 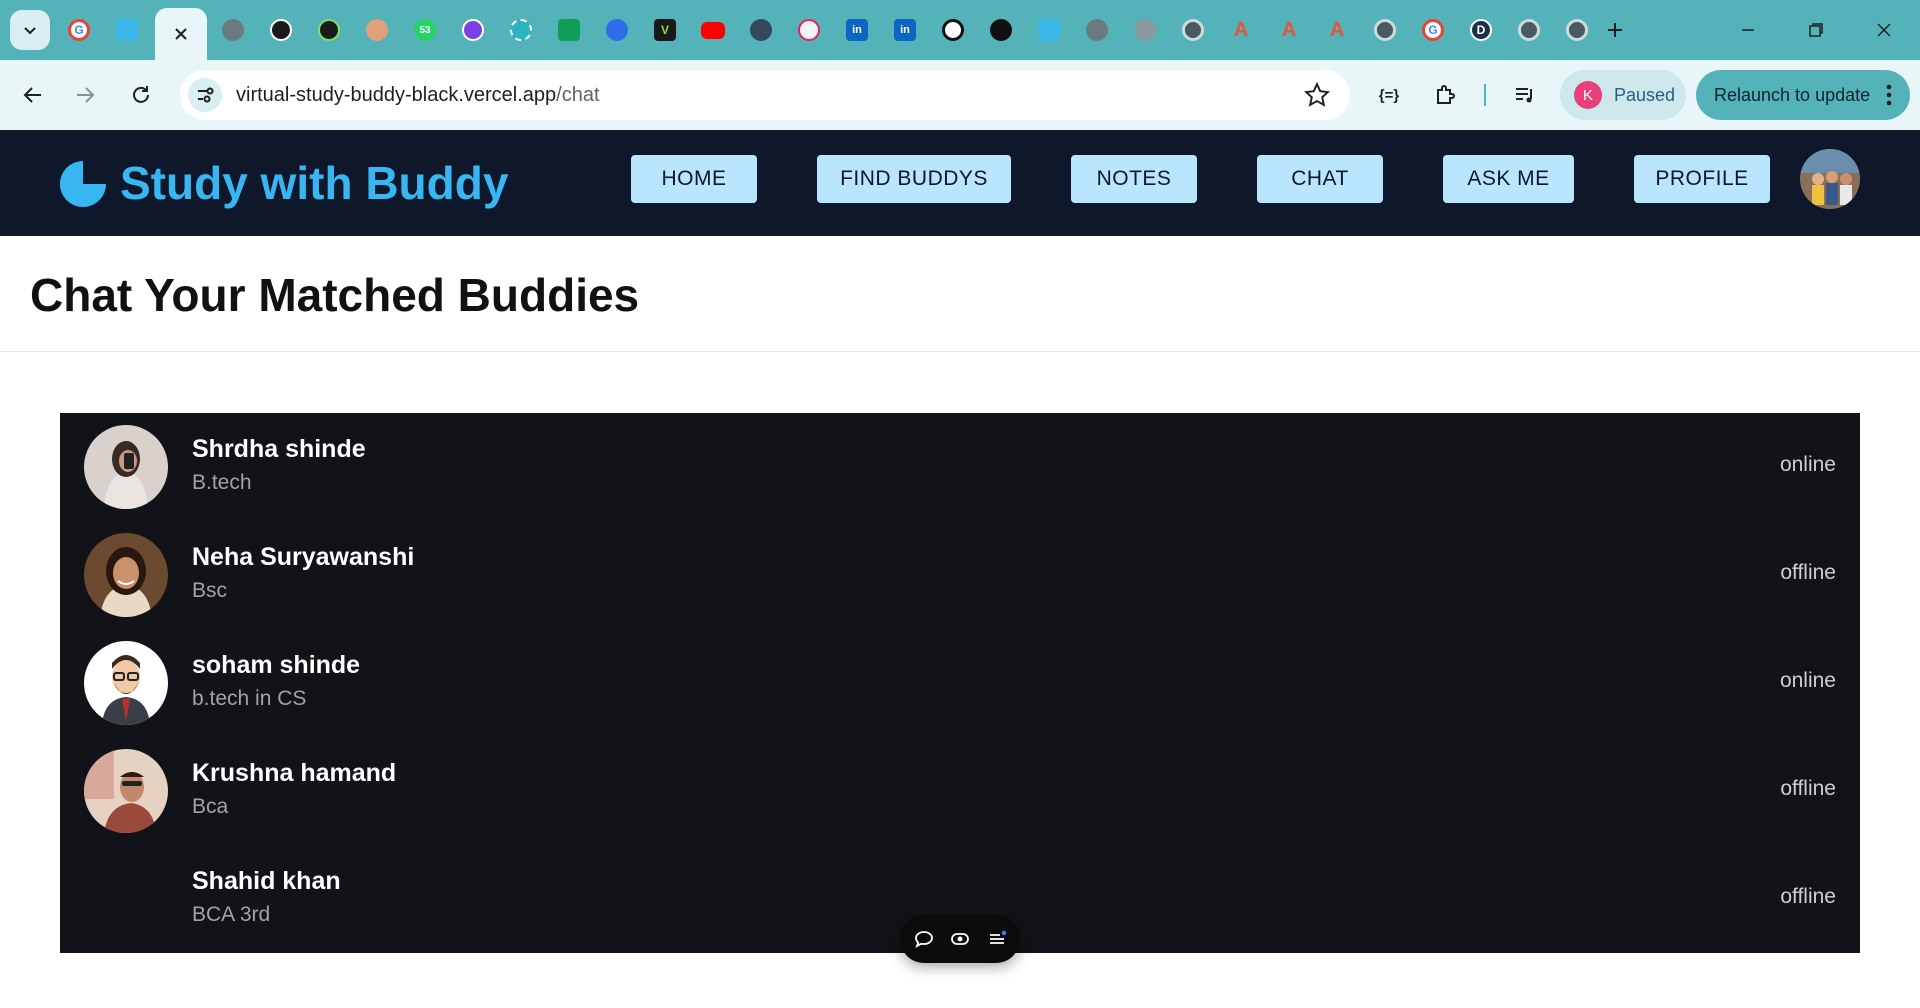 I want to click on close-window-button, so click(x=1884, y=30).